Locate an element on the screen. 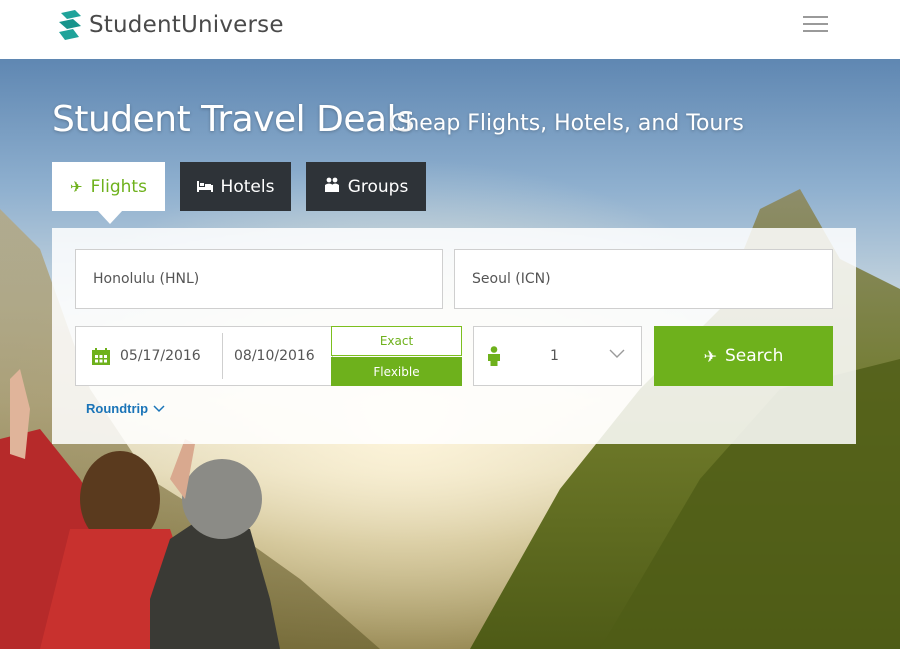 The height and width of the screenshot is (649, 900). trip-type-dropdown: Roundtrip is located at coordinates (125, 408).